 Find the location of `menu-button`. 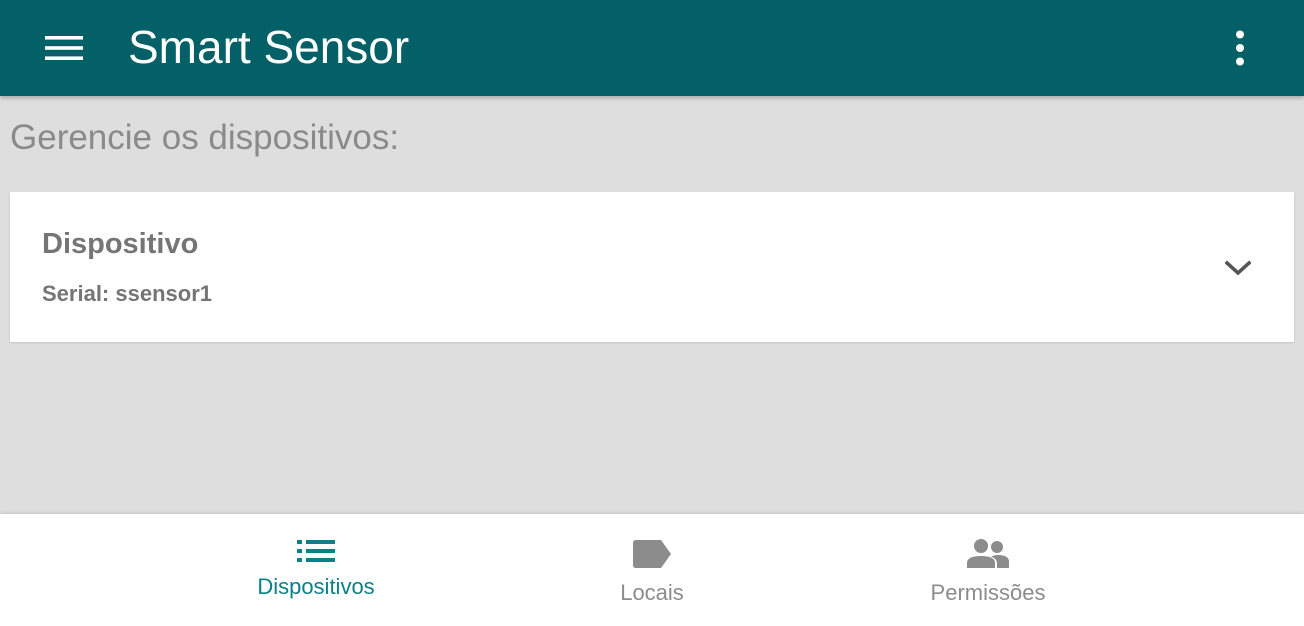

menu-button is located at coordinates (64, 48).